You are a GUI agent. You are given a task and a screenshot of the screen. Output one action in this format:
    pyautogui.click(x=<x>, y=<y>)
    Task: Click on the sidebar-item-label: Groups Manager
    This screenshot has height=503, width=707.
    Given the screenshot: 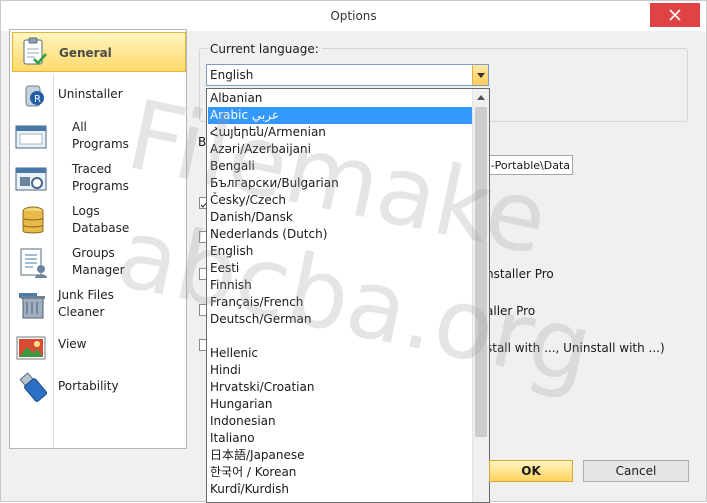 What is the action you would take?
    pyautogui.click(x=98, y=261)
    